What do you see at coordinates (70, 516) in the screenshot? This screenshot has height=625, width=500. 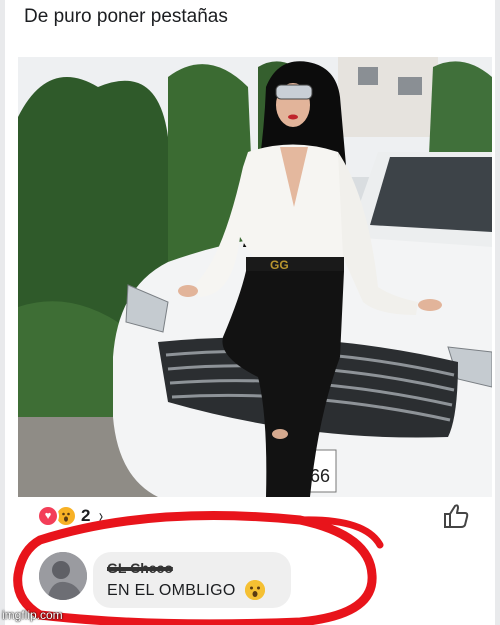 I see `reaction-summary: ♥ 2 ›` at bounding box center [70, 516].